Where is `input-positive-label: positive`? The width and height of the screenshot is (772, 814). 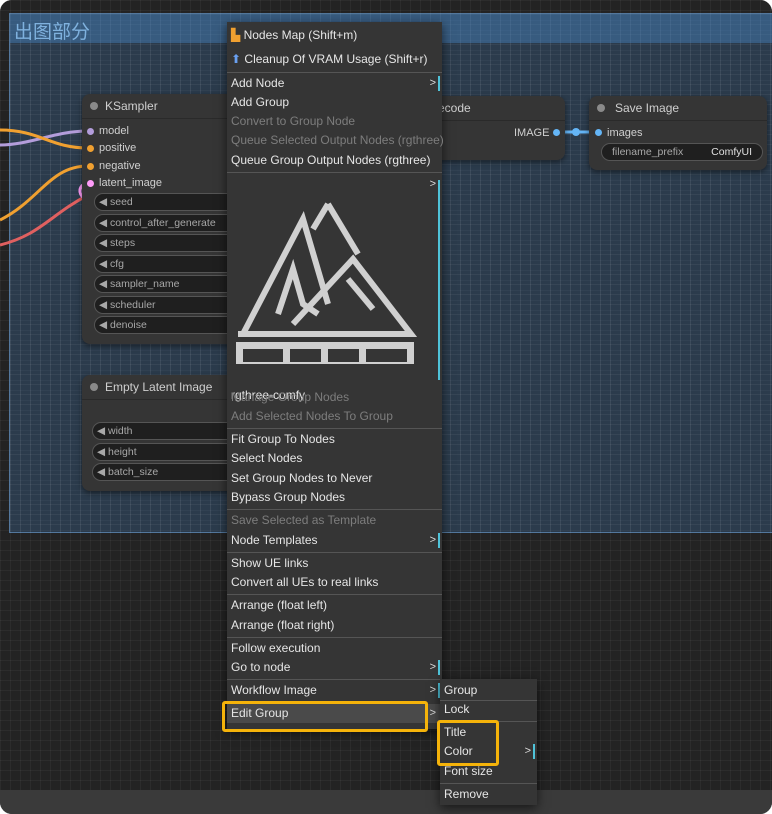
input-positive-label: positive is located at coordinates (118, 148).